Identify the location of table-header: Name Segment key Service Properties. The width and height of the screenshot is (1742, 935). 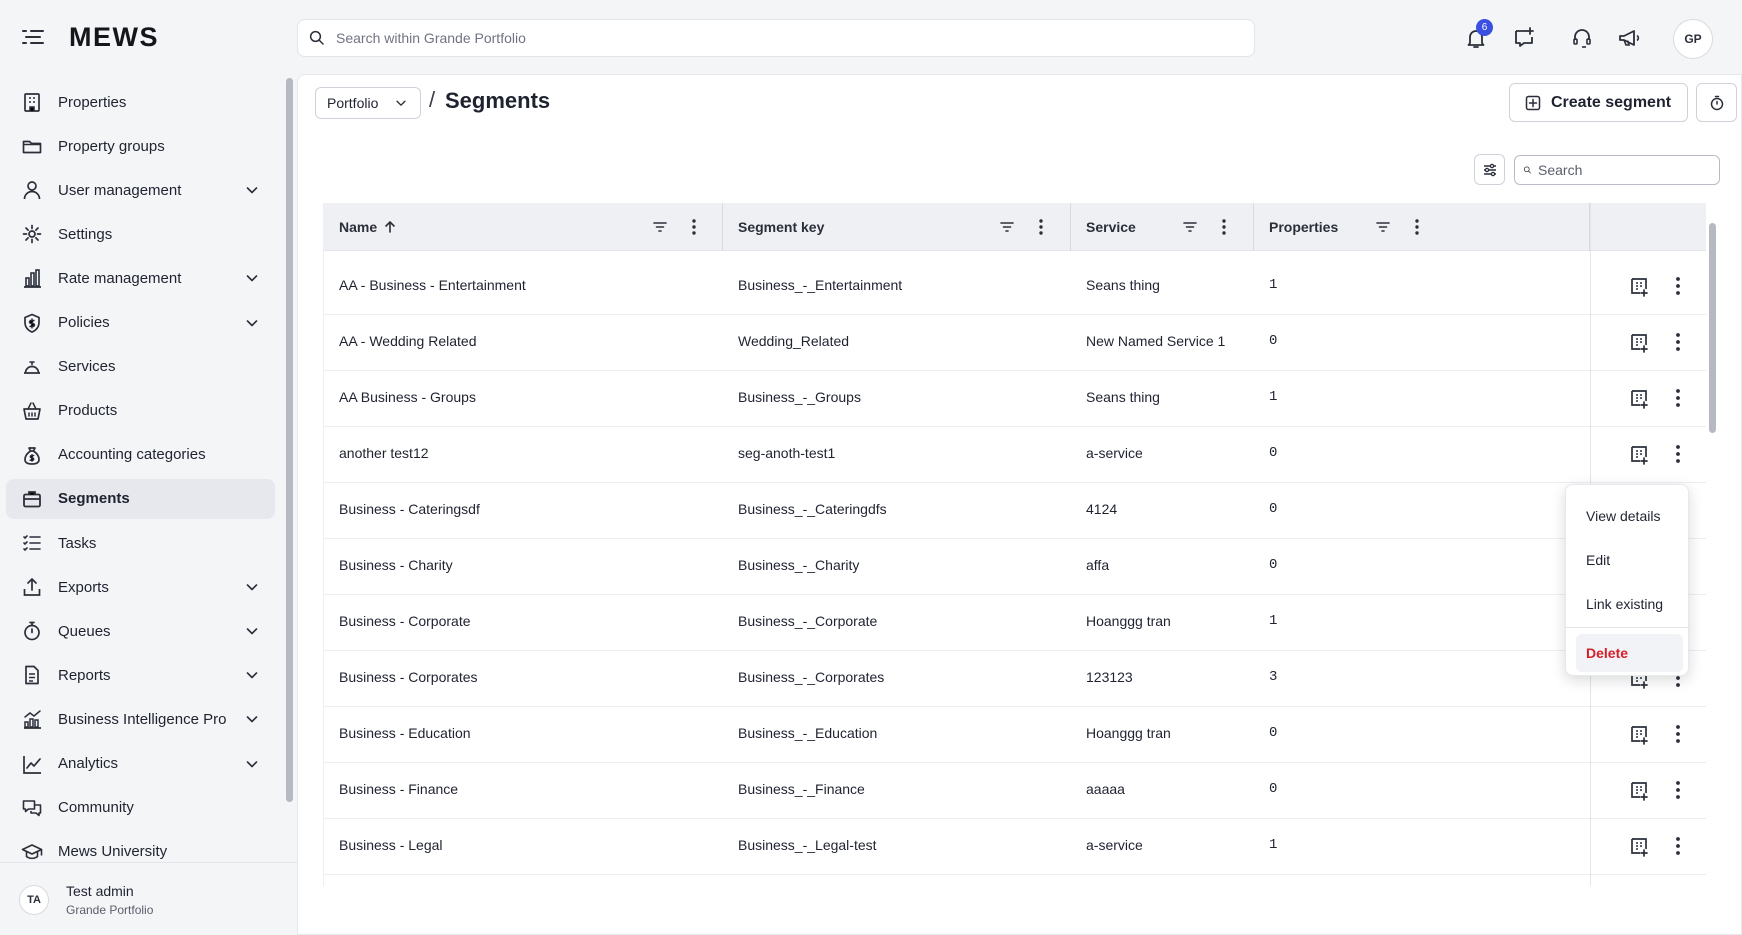
(1015, 227).